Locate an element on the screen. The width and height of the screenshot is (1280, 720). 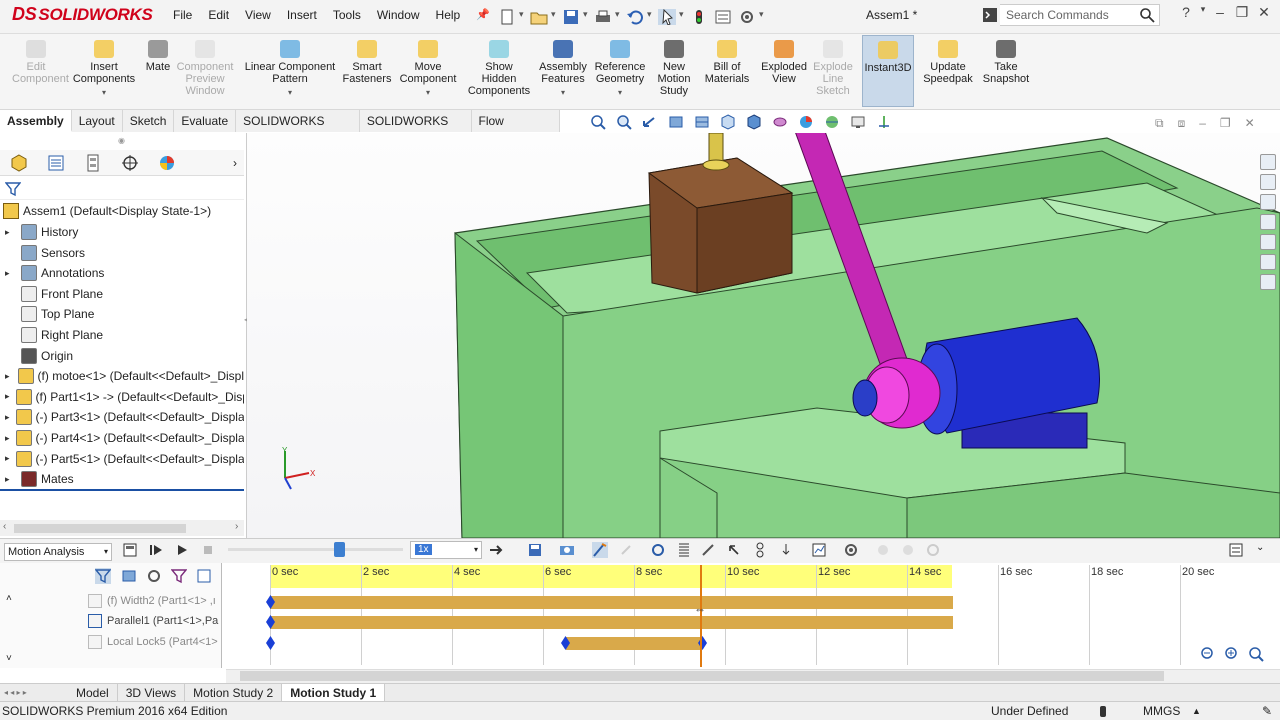
minimize-button: – is located at coordinates (1220, 12).